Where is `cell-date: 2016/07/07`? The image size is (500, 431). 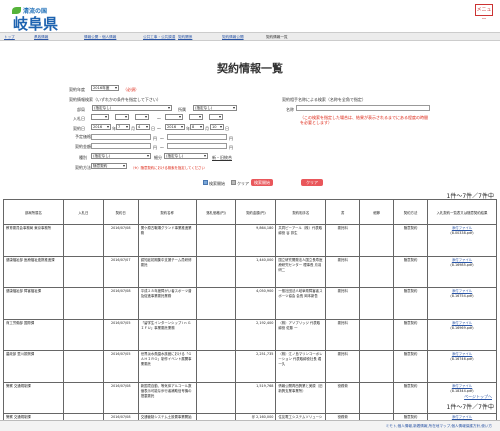
cell-date: 2016/07/07 is located at coordinates (120, 271).